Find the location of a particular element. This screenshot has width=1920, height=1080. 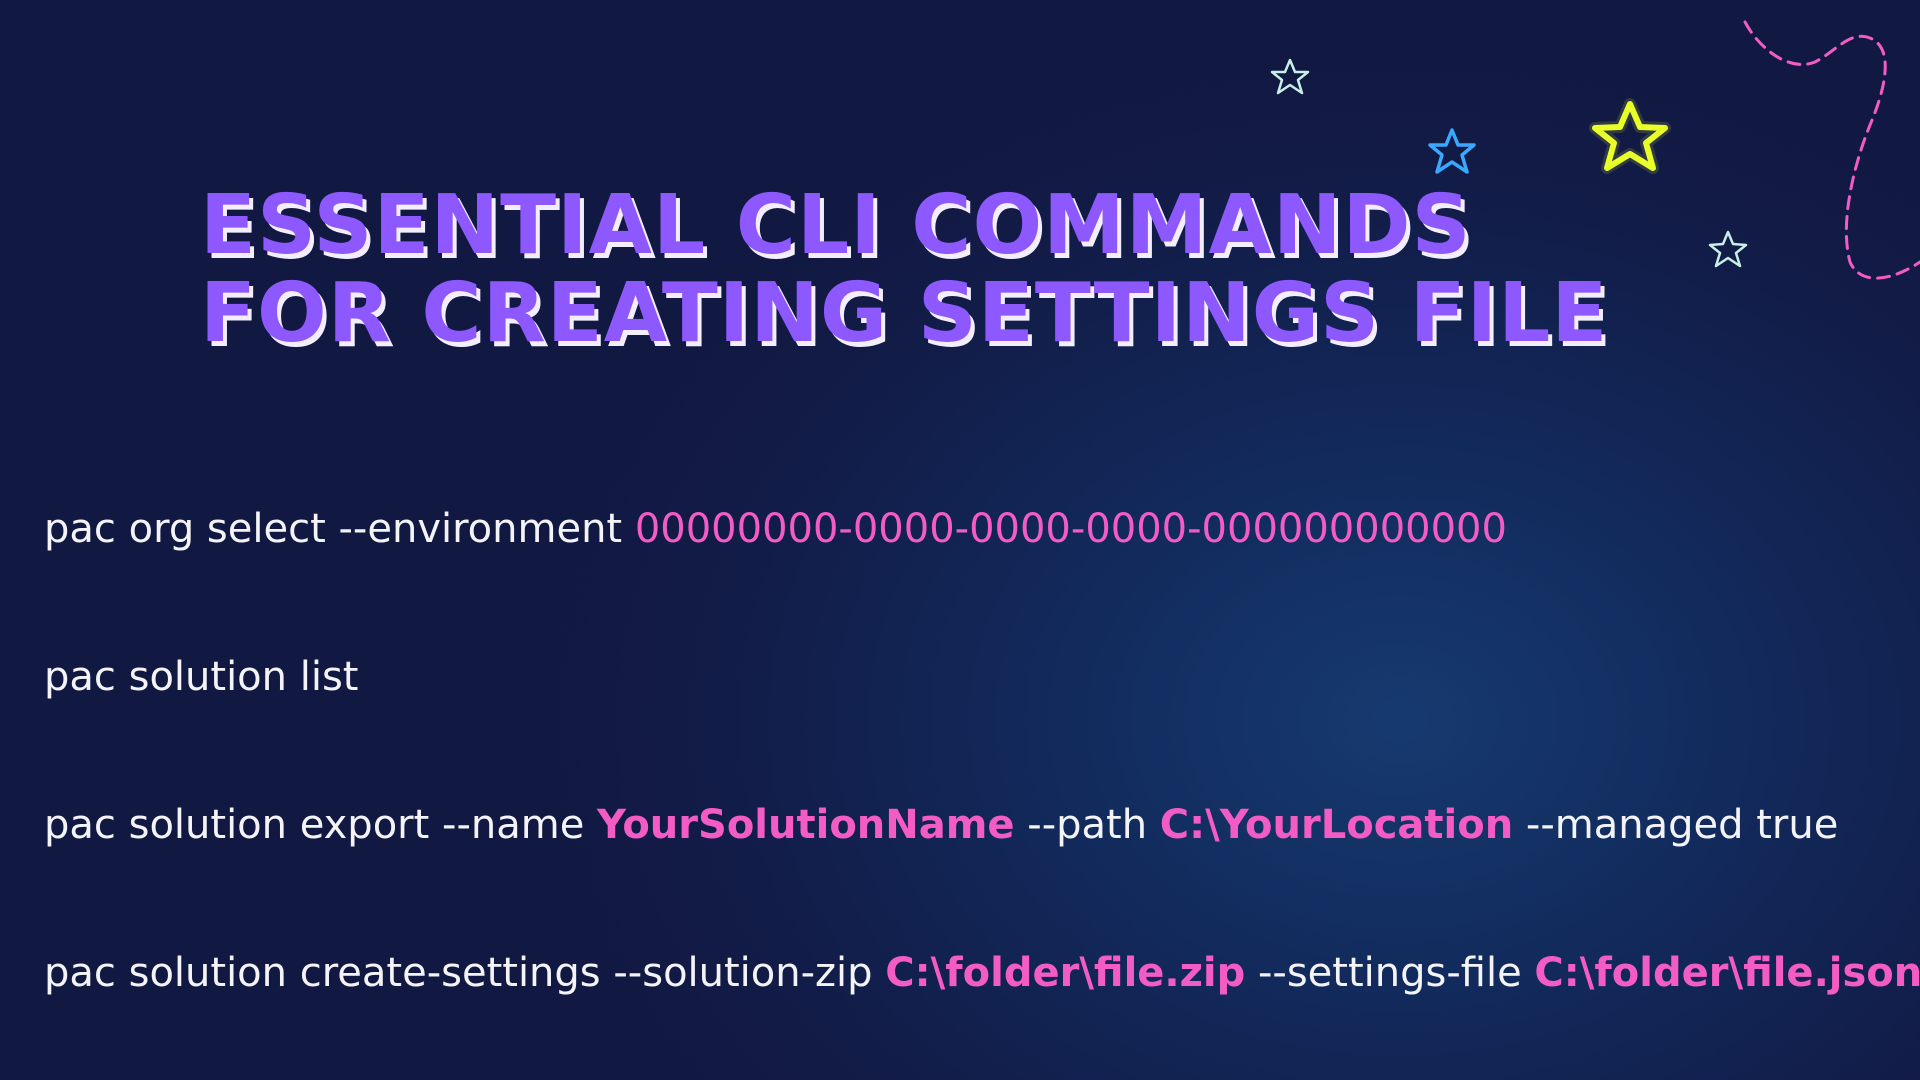

command-text: pac solution export --name is located at coordinates (321, 825).